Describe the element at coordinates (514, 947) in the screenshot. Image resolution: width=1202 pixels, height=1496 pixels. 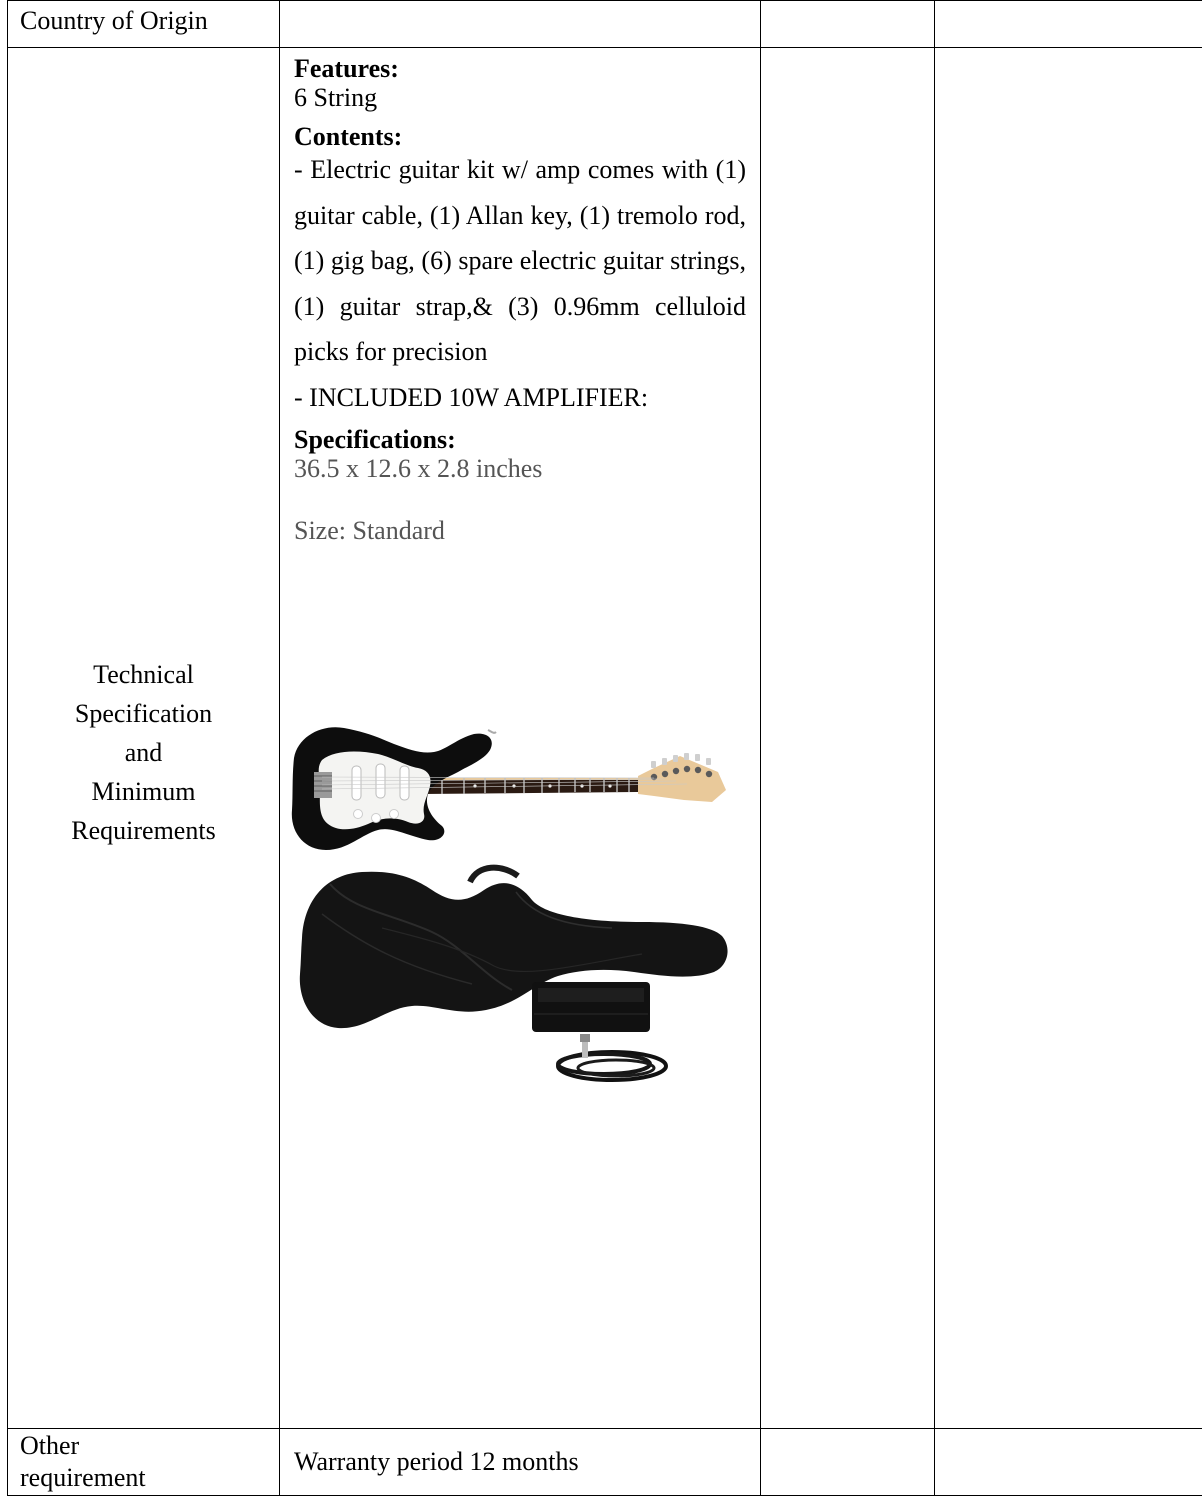
I see `gig-bag-image` at that location.